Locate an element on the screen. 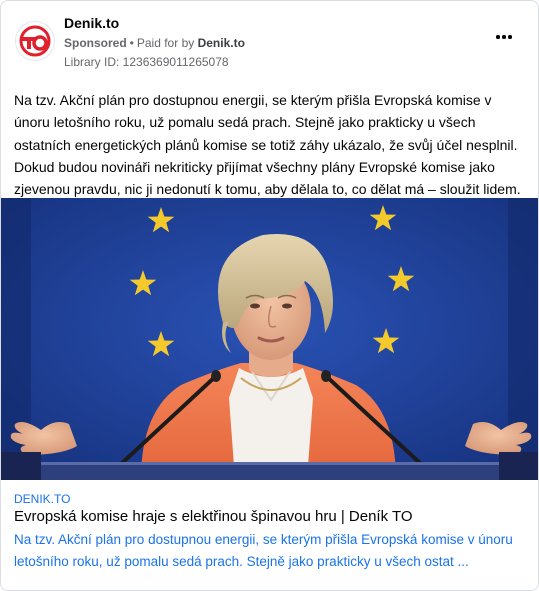 The image size is (539, 591). paid-for-by-label: Paid for by is located at coordinates (165, 43).